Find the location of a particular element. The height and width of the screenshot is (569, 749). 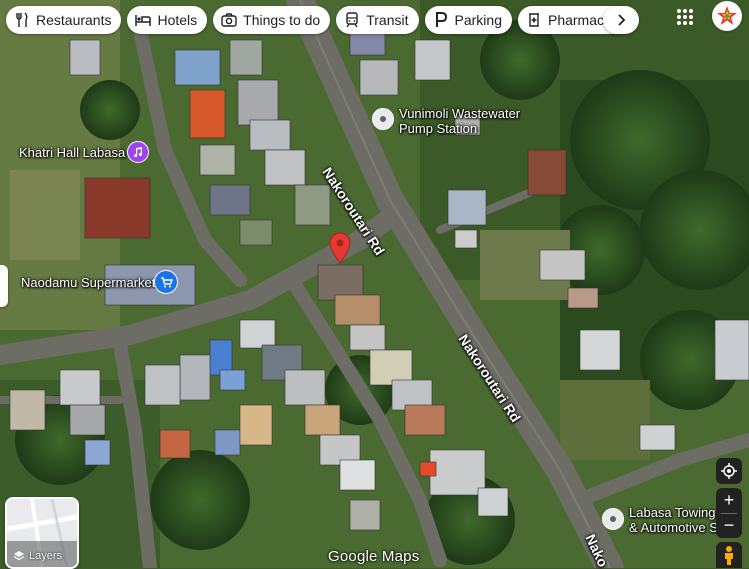

chip-transit: Transit is located at coordinates (377, 20).